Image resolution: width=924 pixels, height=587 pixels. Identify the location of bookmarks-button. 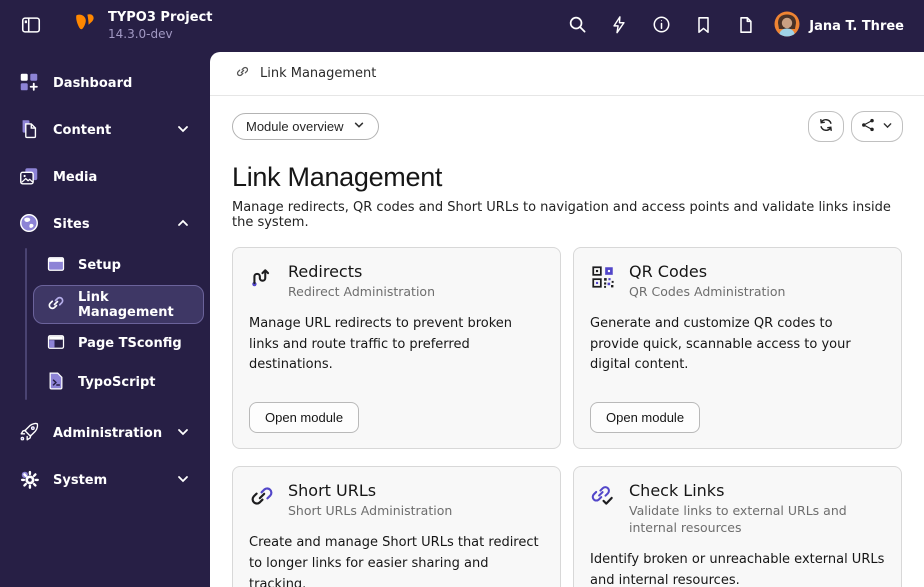
(703, 26).